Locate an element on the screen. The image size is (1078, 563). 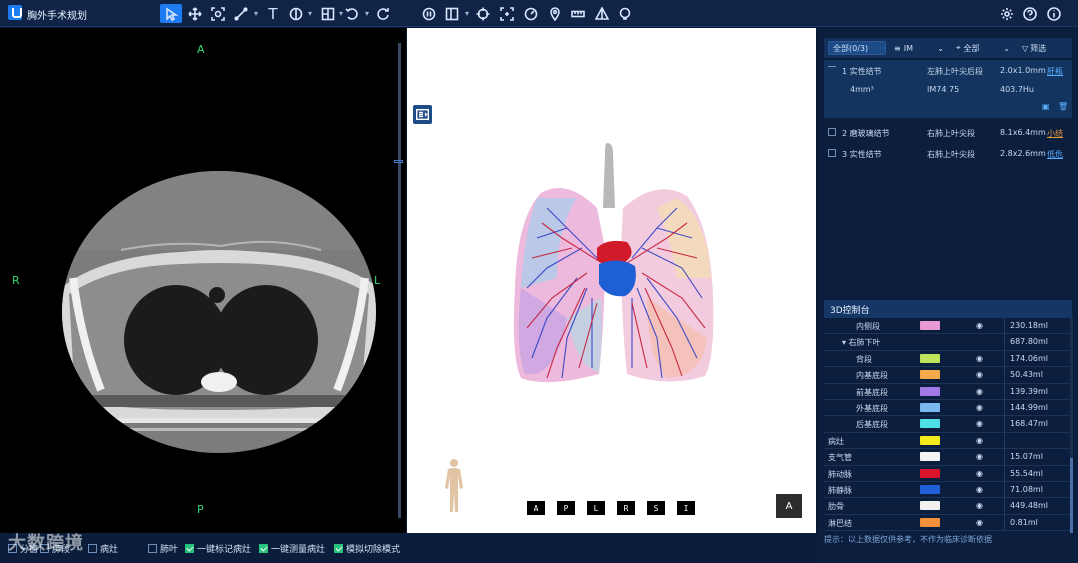
window-level-button is located at coordinates (296, 13).